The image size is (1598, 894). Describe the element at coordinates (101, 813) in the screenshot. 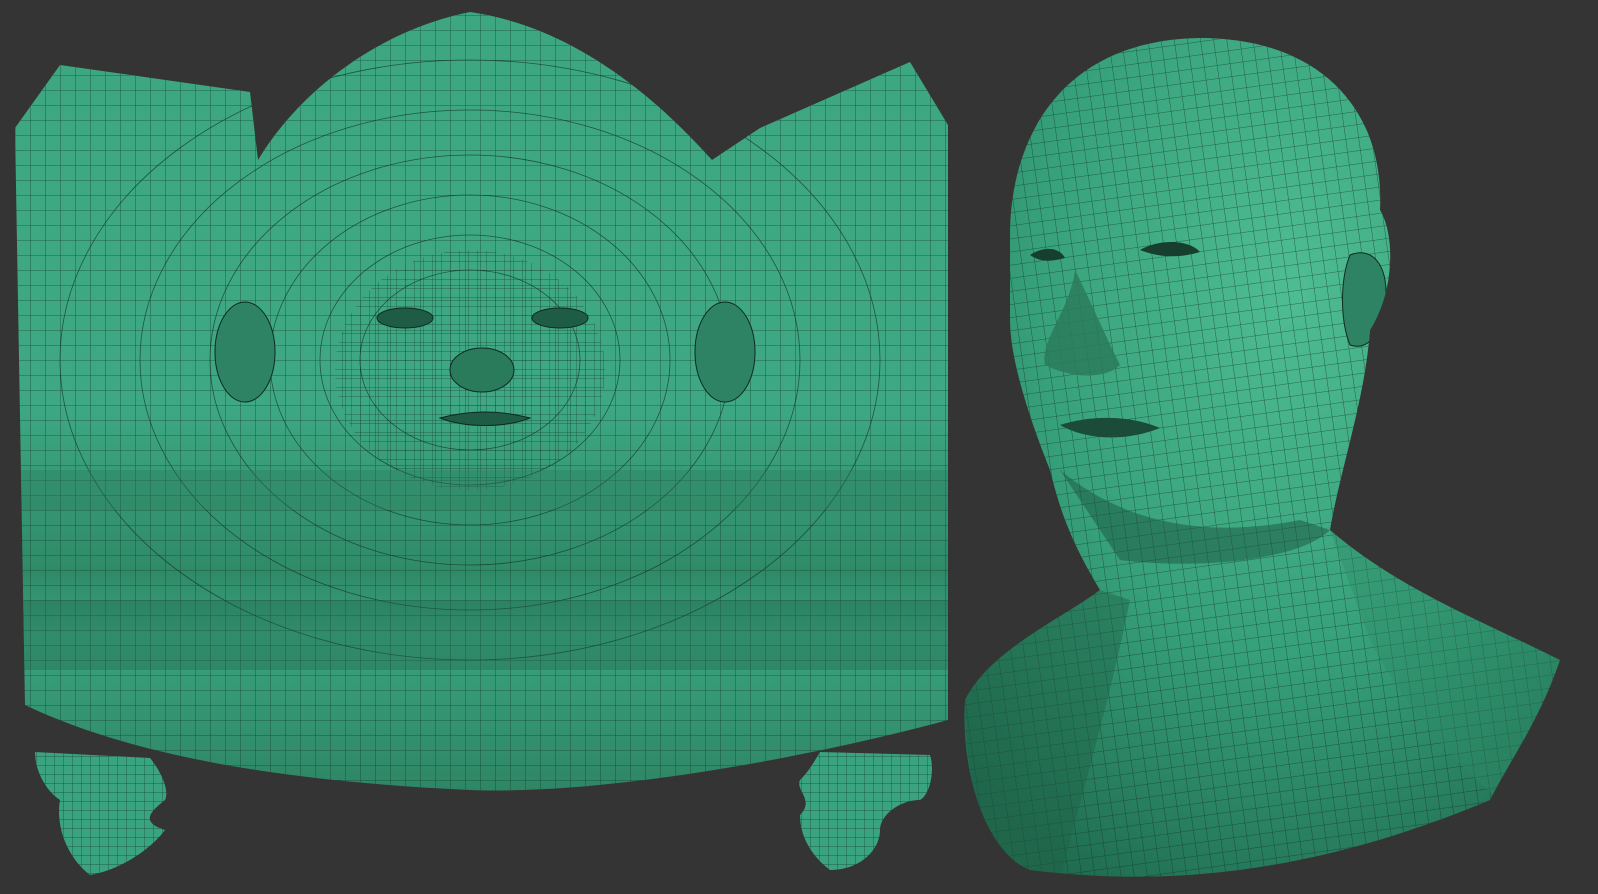

I see `uv-island-left-piece` at that location.